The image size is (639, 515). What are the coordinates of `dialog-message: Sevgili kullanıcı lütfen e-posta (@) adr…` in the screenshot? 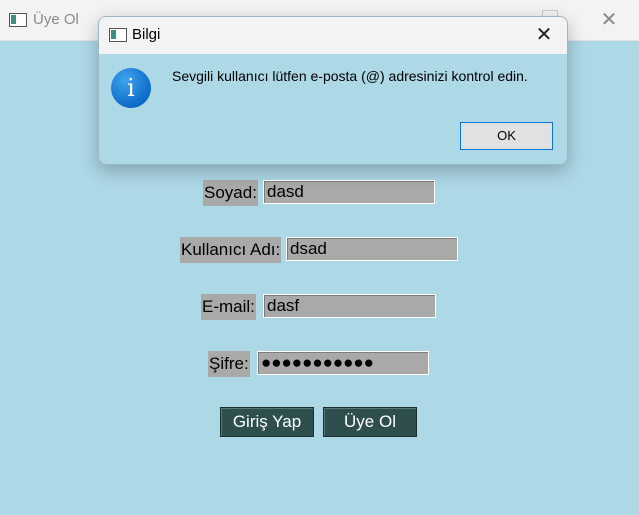 It's located at (350, 76).